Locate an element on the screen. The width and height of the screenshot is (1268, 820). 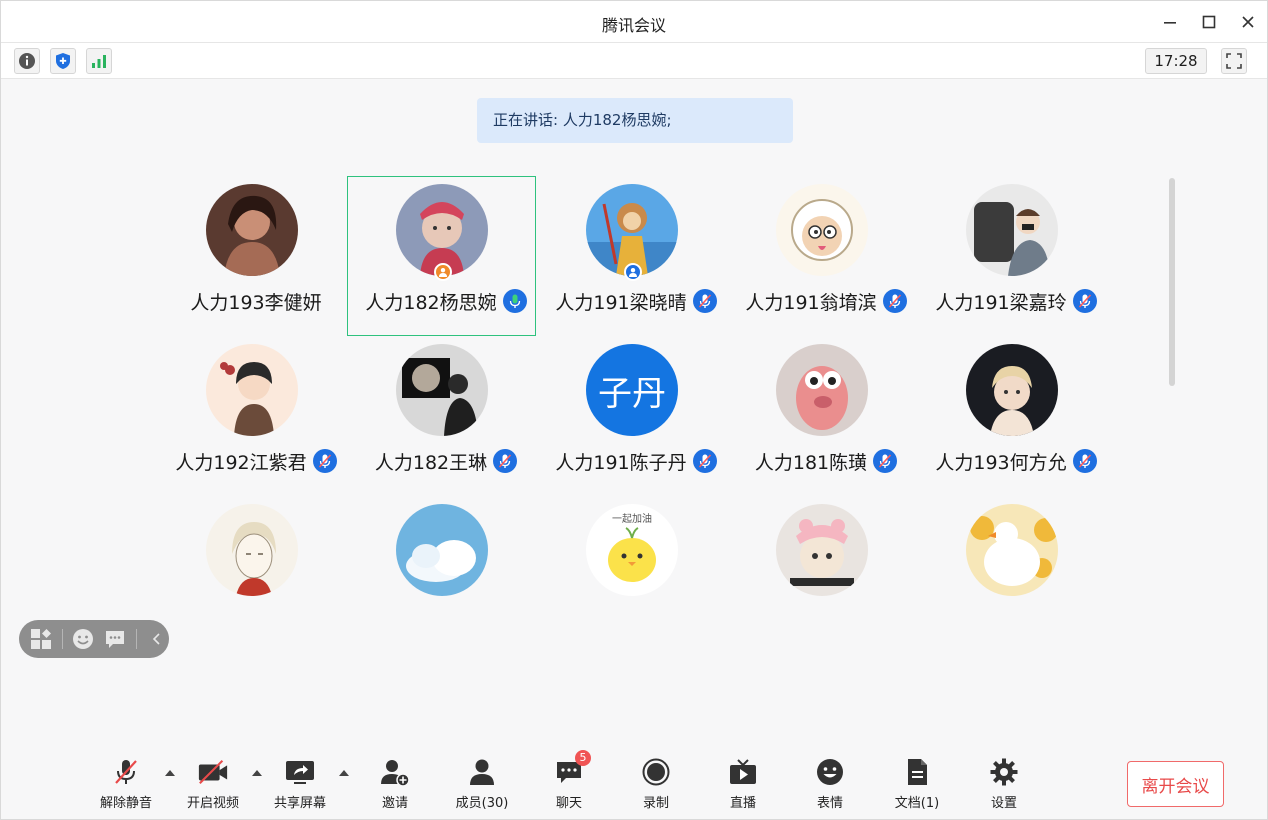
fullscreen-button is located at coordinates (1234, 61).